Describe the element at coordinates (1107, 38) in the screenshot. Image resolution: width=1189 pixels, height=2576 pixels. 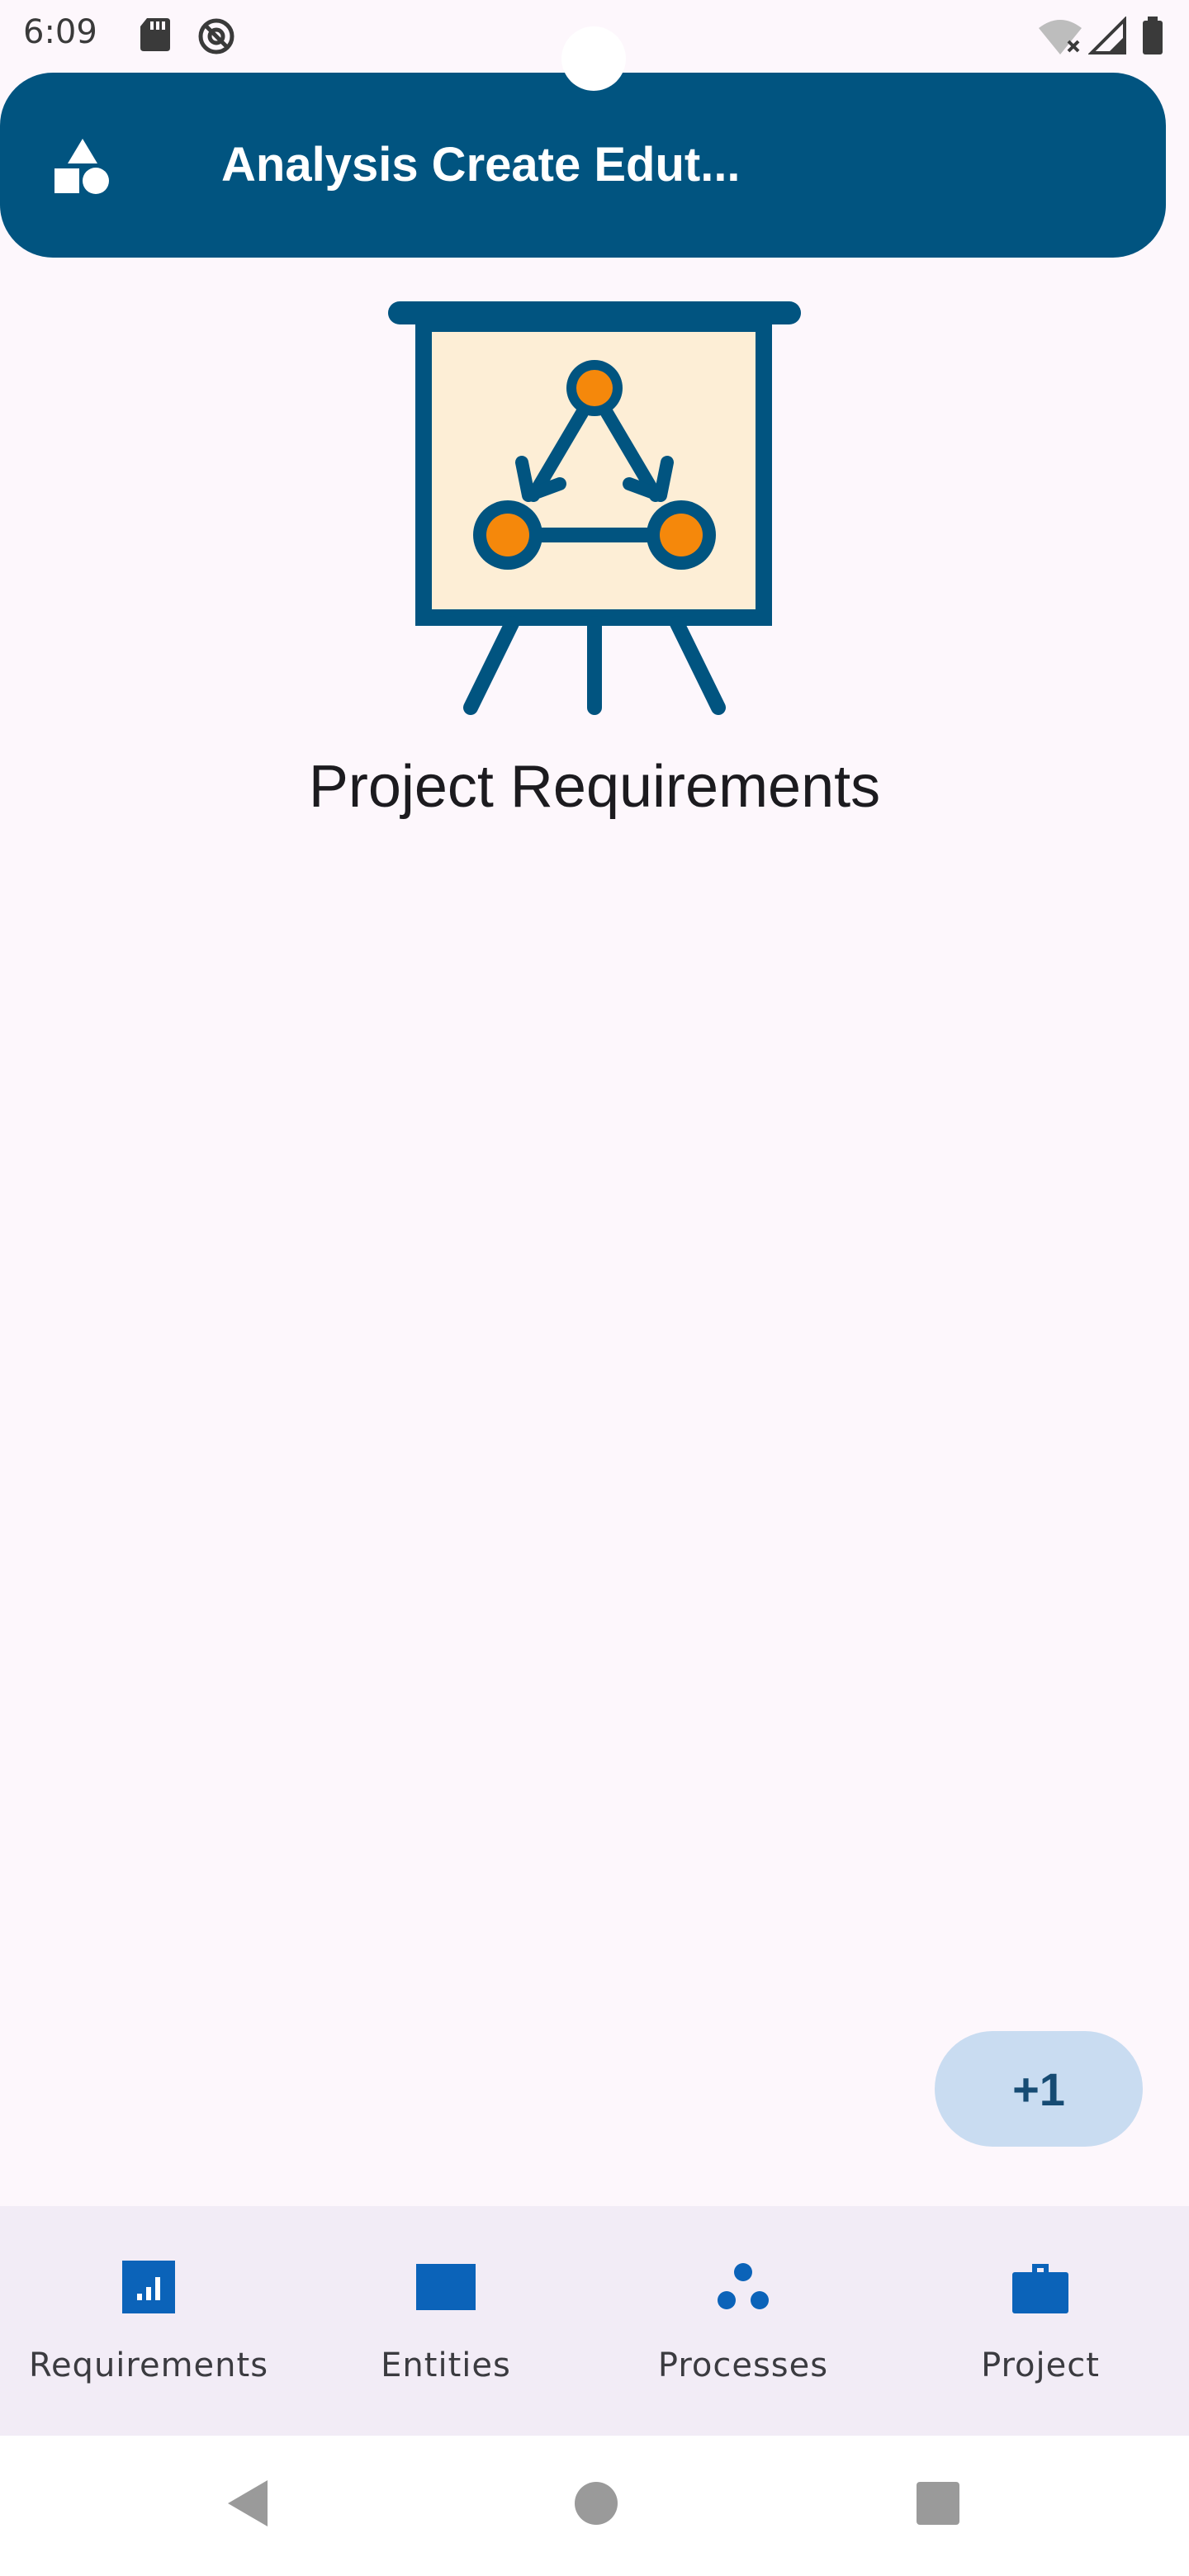
I see `signal-icon` at that location.